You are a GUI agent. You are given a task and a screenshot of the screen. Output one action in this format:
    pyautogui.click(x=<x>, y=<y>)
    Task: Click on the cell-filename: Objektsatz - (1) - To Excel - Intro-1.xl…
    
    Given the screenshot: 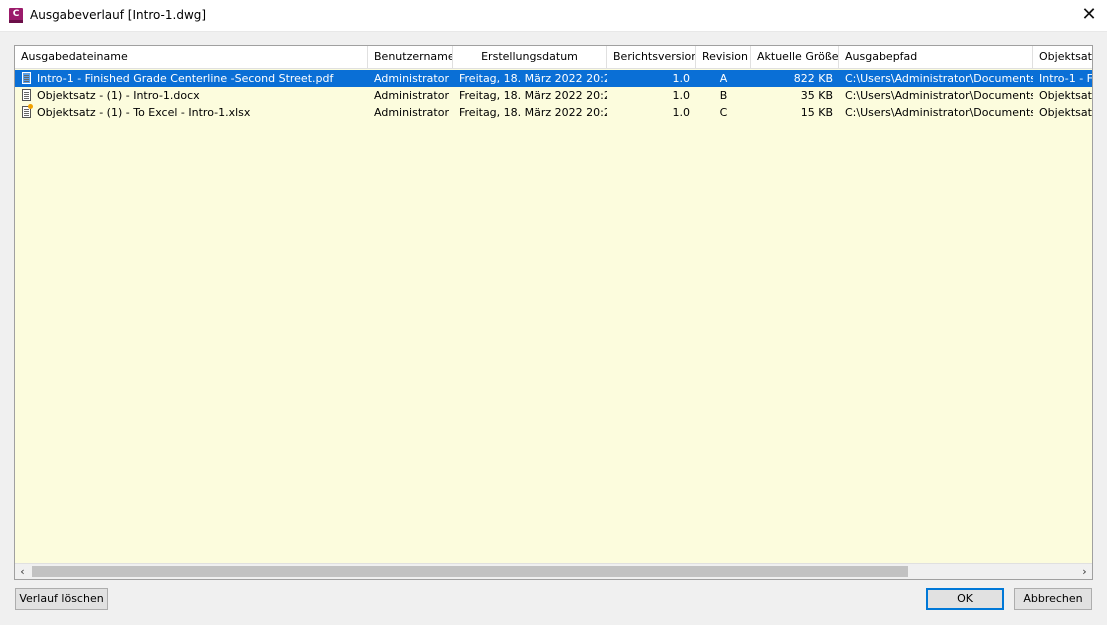 What is the action you would take?
    pyautogui.click(x=144, y=112)
    